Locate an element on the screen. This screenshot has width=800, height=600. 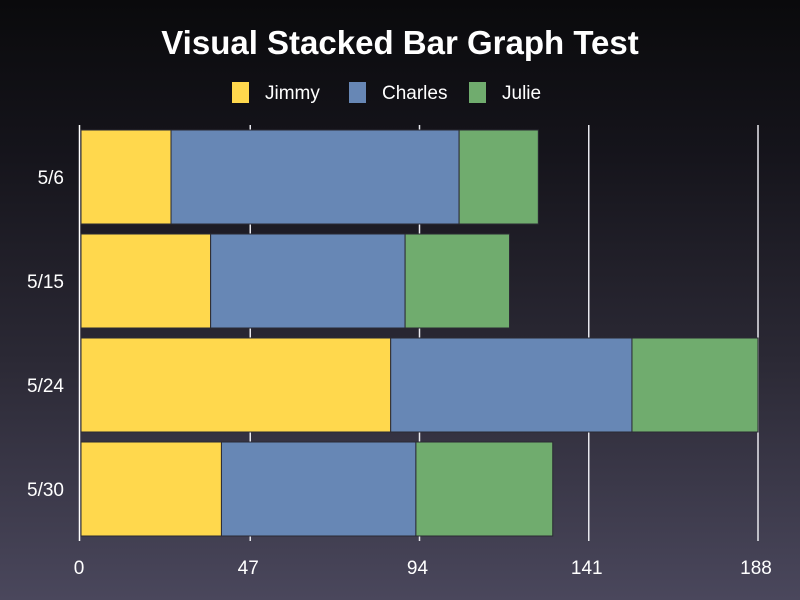
x-tick-label: 0 is located at coordinates (79, 568).